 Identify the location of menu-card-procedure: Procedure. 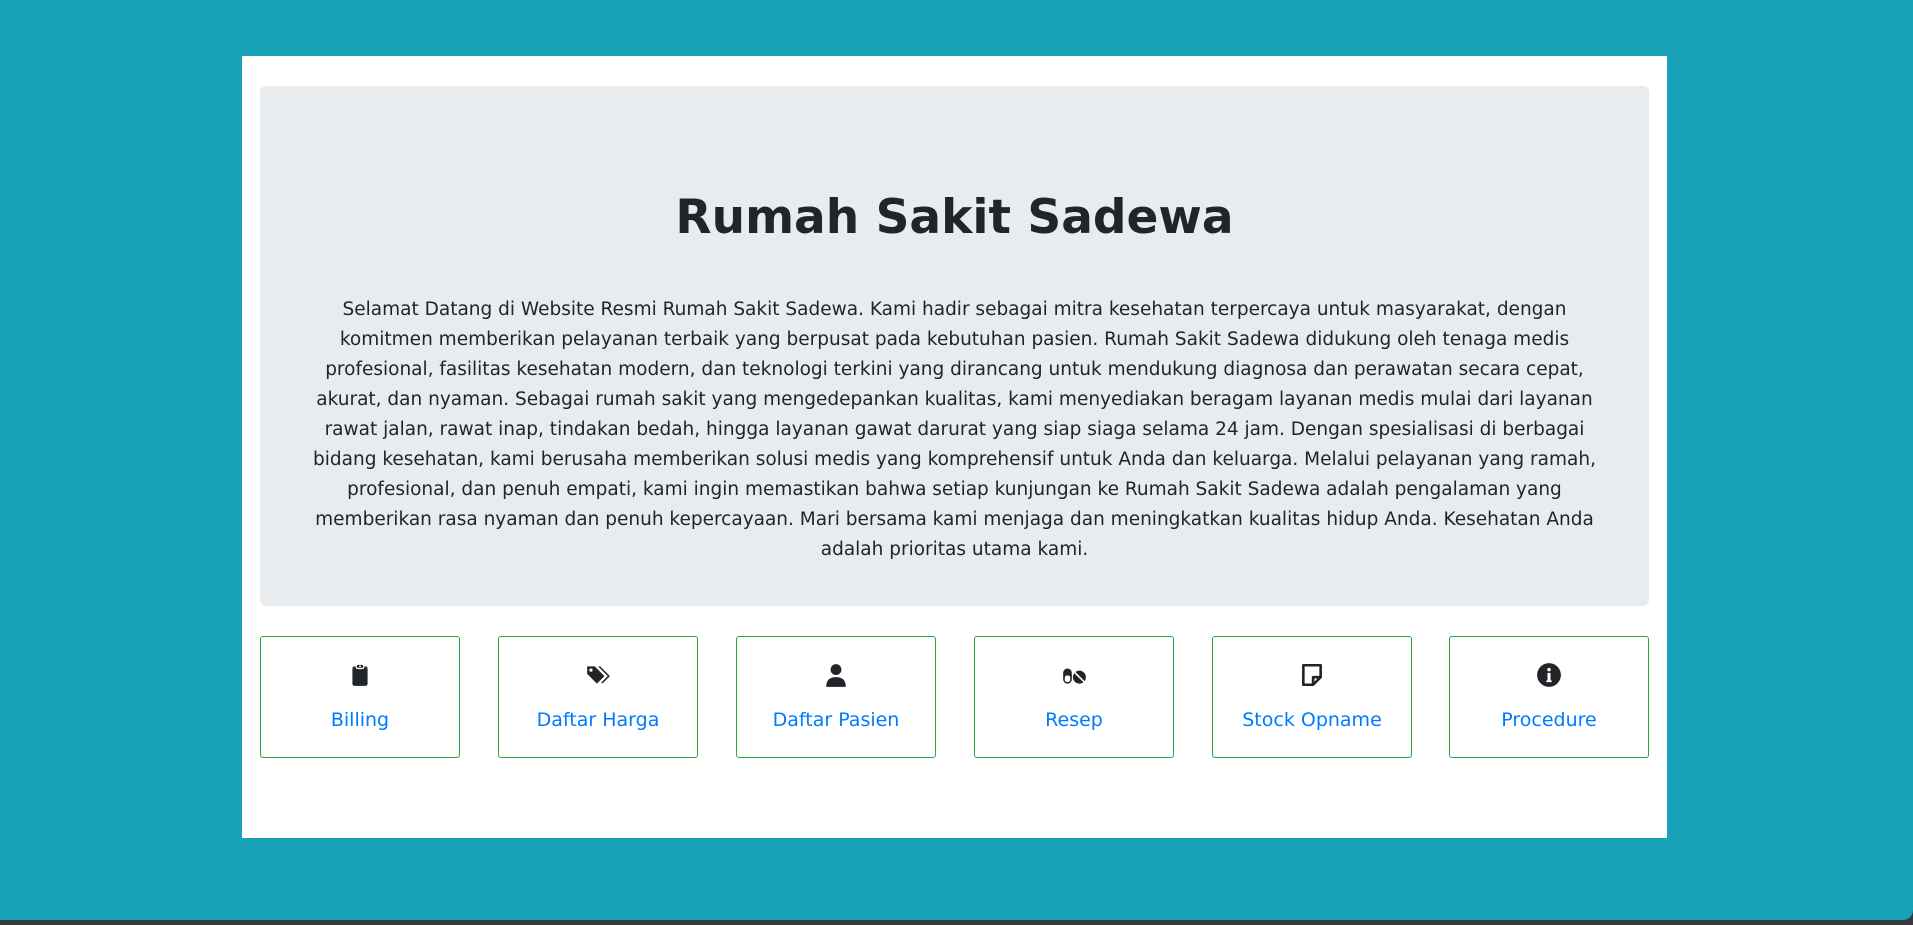
(1549, 697).